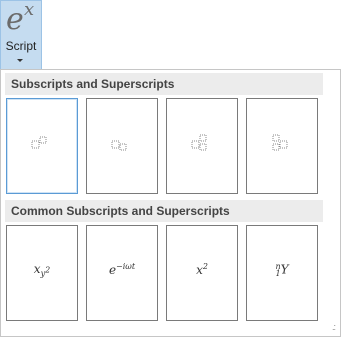  What do you see at coordinates (48, 270) in the screenshot?
I see `formula-nested-superscript: 2` at bounding box center [48, 270].